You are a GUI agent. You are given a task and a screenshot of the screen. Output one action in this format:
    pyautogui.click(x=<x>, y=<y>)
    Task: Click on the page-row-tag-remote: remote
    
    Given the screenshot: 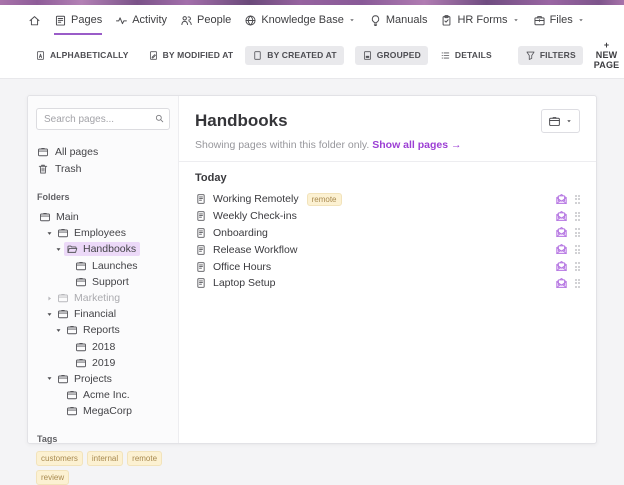 What is the action you would take?
    pyautogui.click(x=324, y=199)
    